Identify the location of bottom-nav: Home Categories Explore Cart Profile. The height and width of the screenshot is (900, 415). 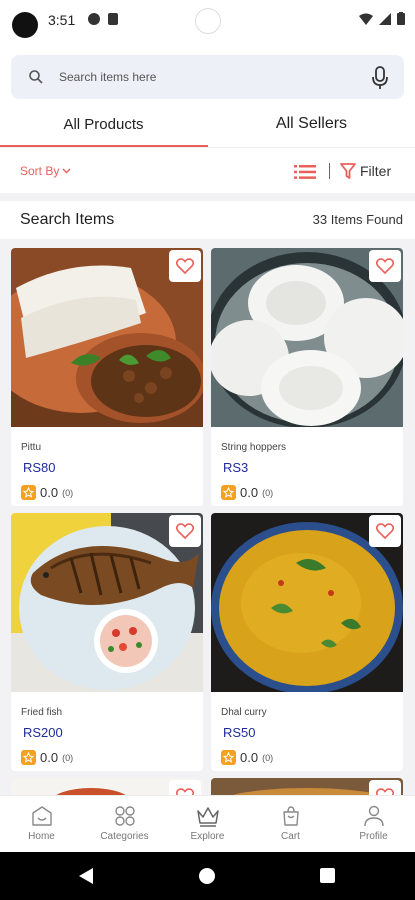
(207, 823).